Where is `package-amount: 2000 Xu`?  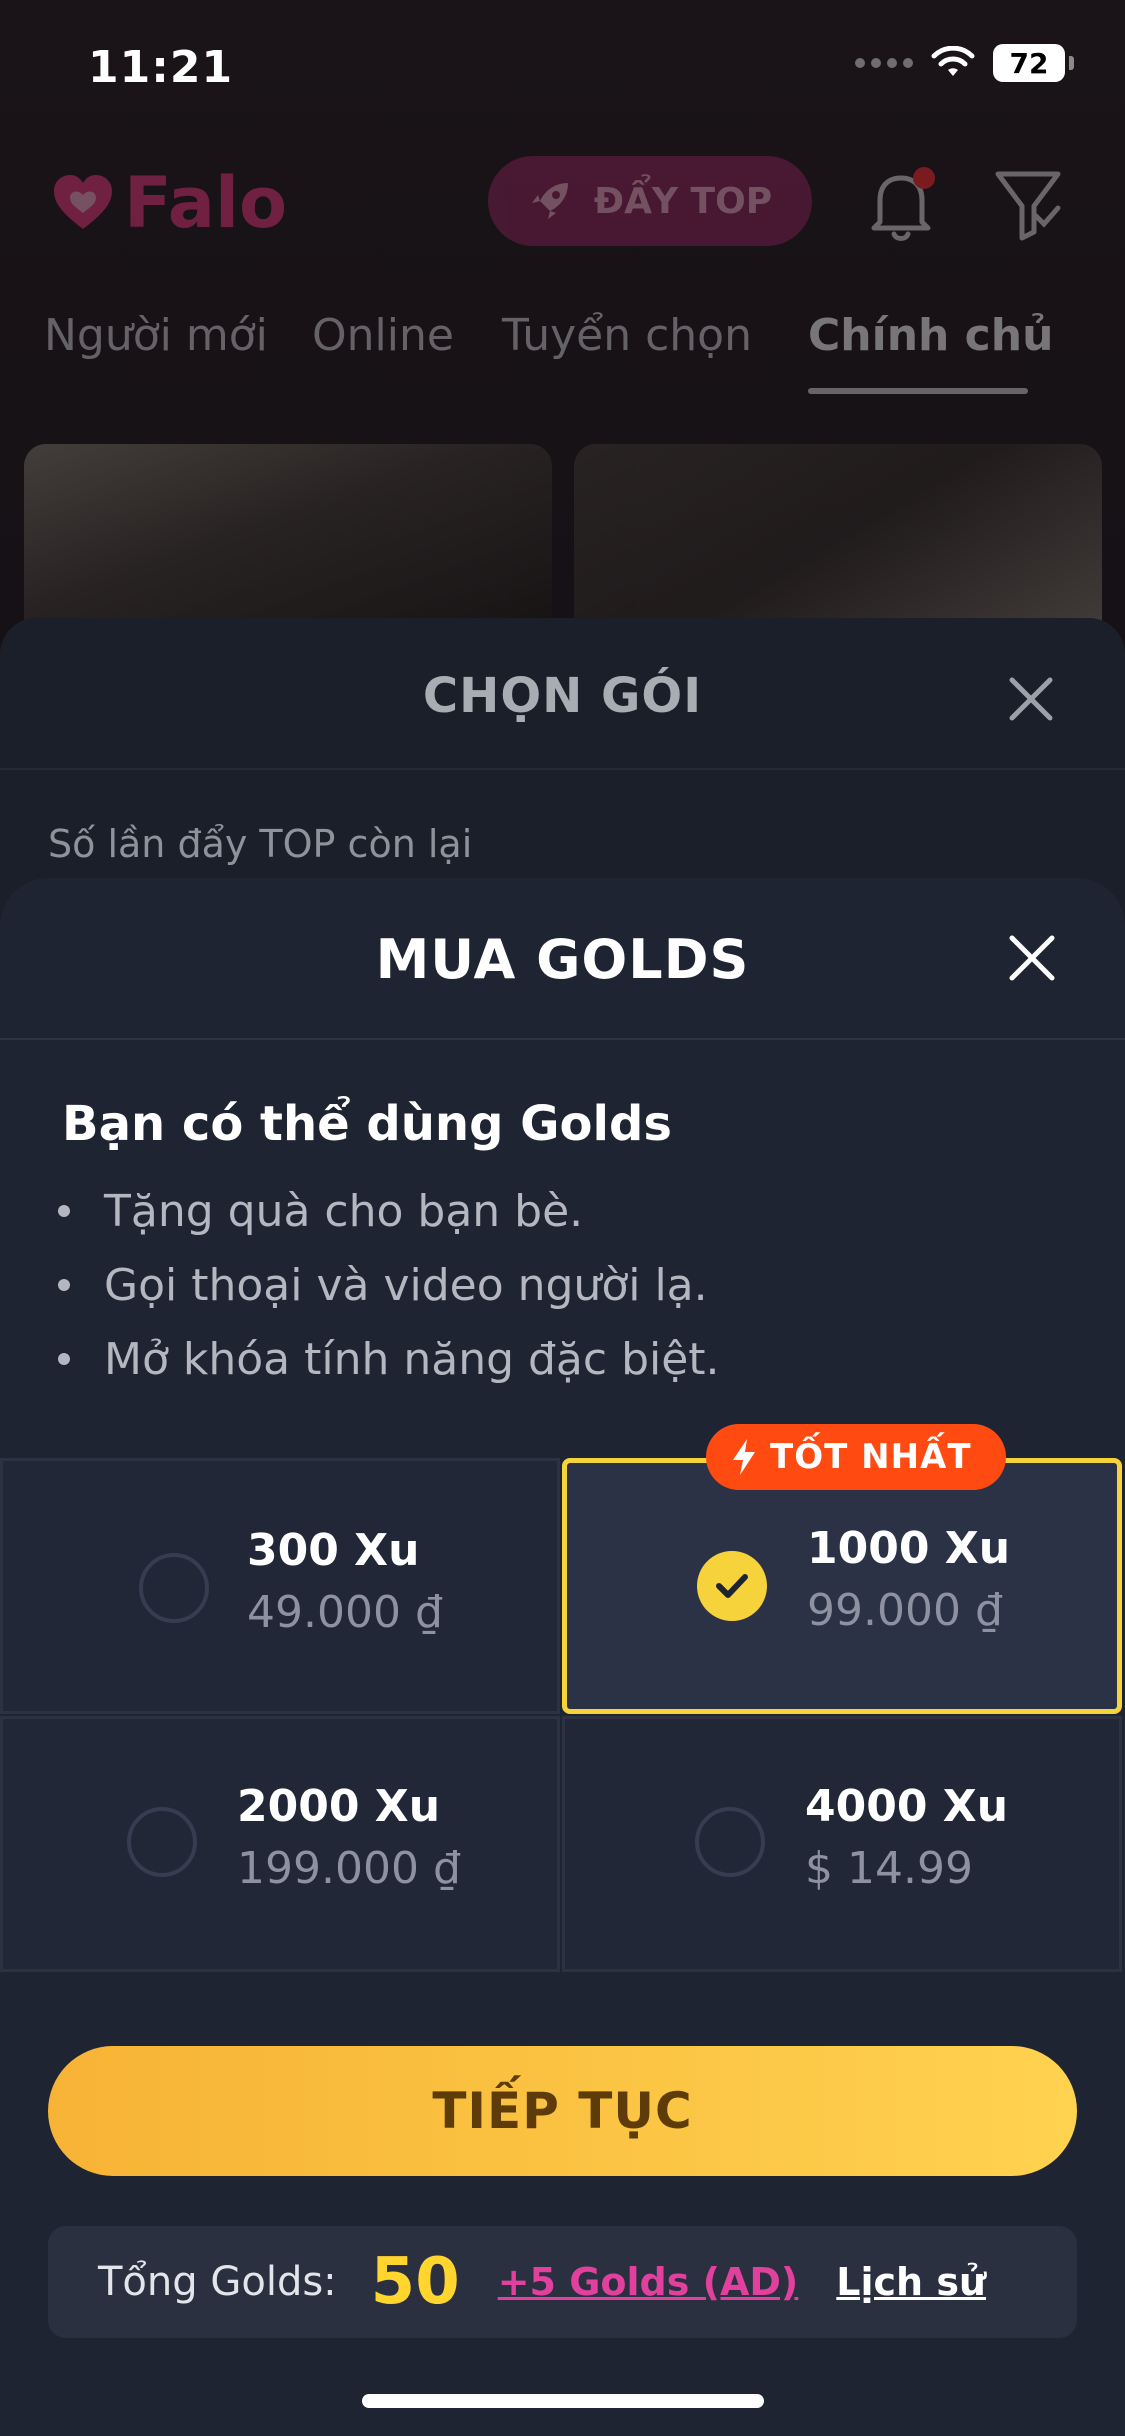 package-amount: 2000 Xu is located at coordinates (339, 1806).